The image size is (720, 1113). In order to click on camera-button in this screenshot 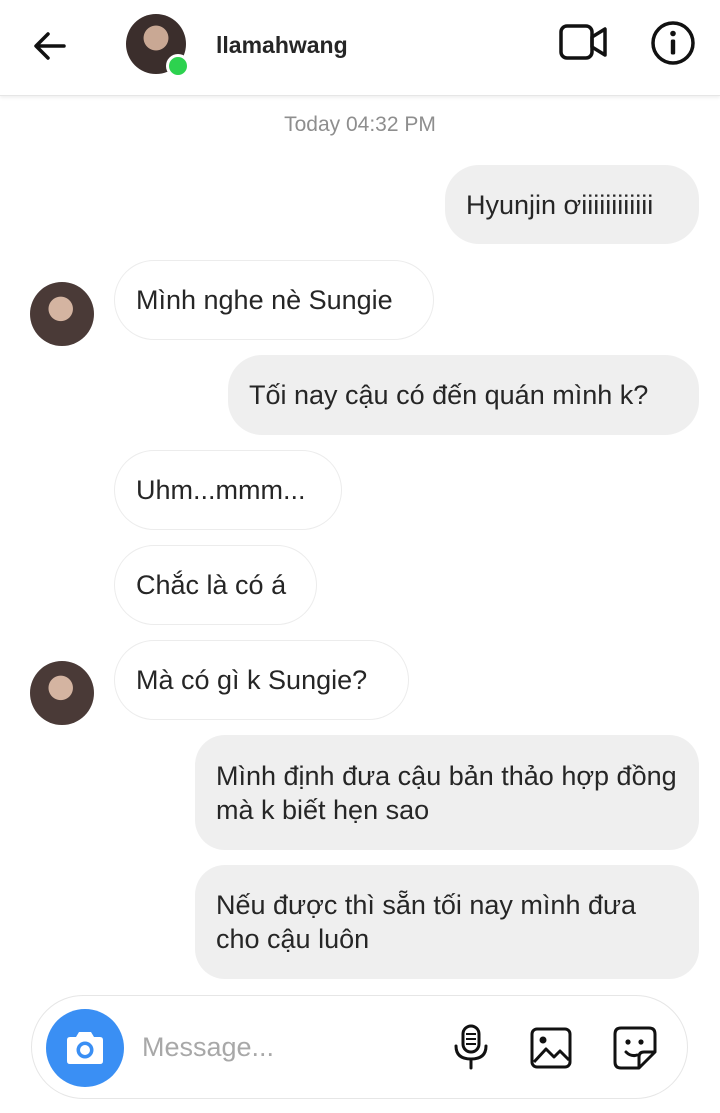, I will do `click(85, 1048)`.